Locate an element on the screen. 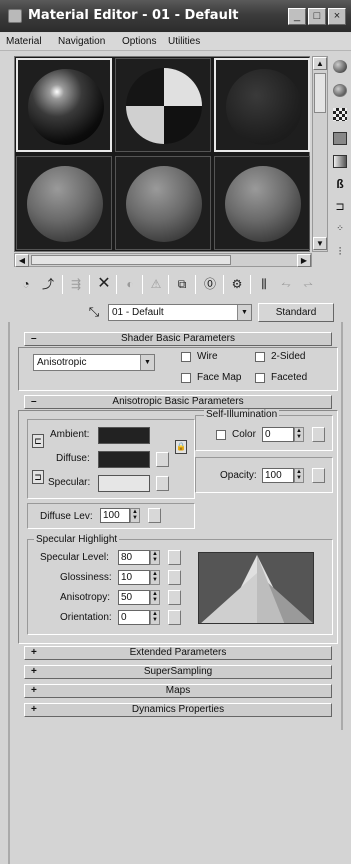 The width and height of the screenshot is (351, 864). make-preview-icon: ß is located at coordinates (340, 184).